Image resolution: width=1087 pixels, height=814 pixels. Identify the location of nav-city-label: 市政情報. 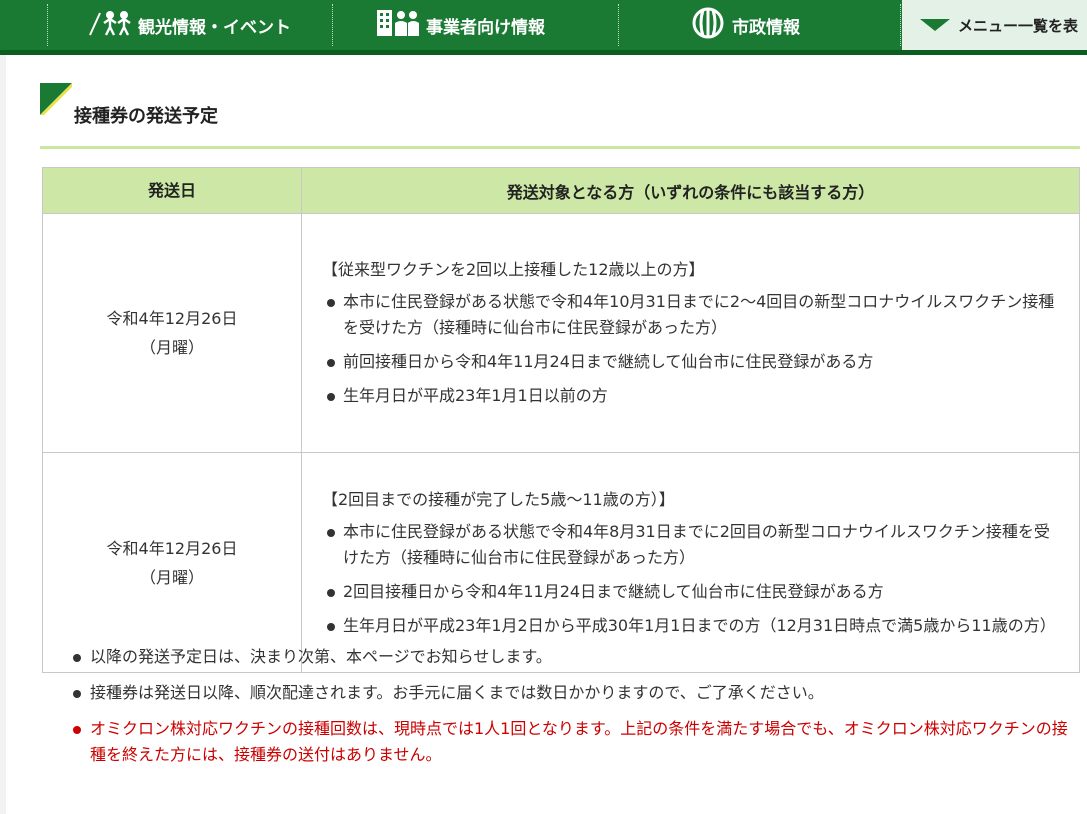
(766, 27).